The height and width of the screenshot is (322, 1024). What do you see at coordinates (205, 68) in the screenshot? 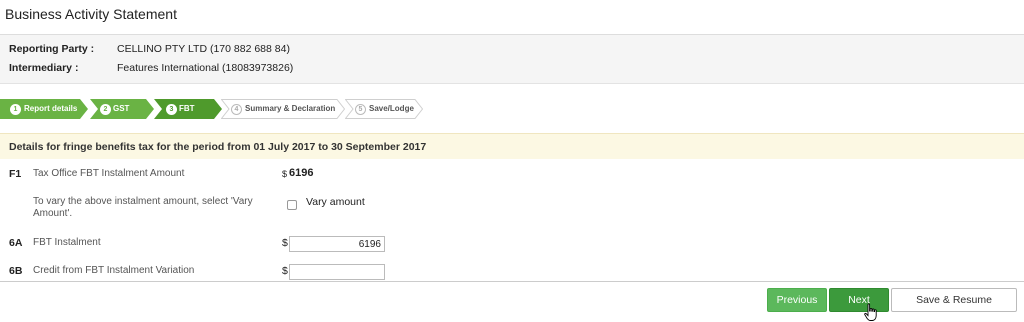
I see `intermediary-value: Features International (18083973826)` at bounding box center [205, 68].